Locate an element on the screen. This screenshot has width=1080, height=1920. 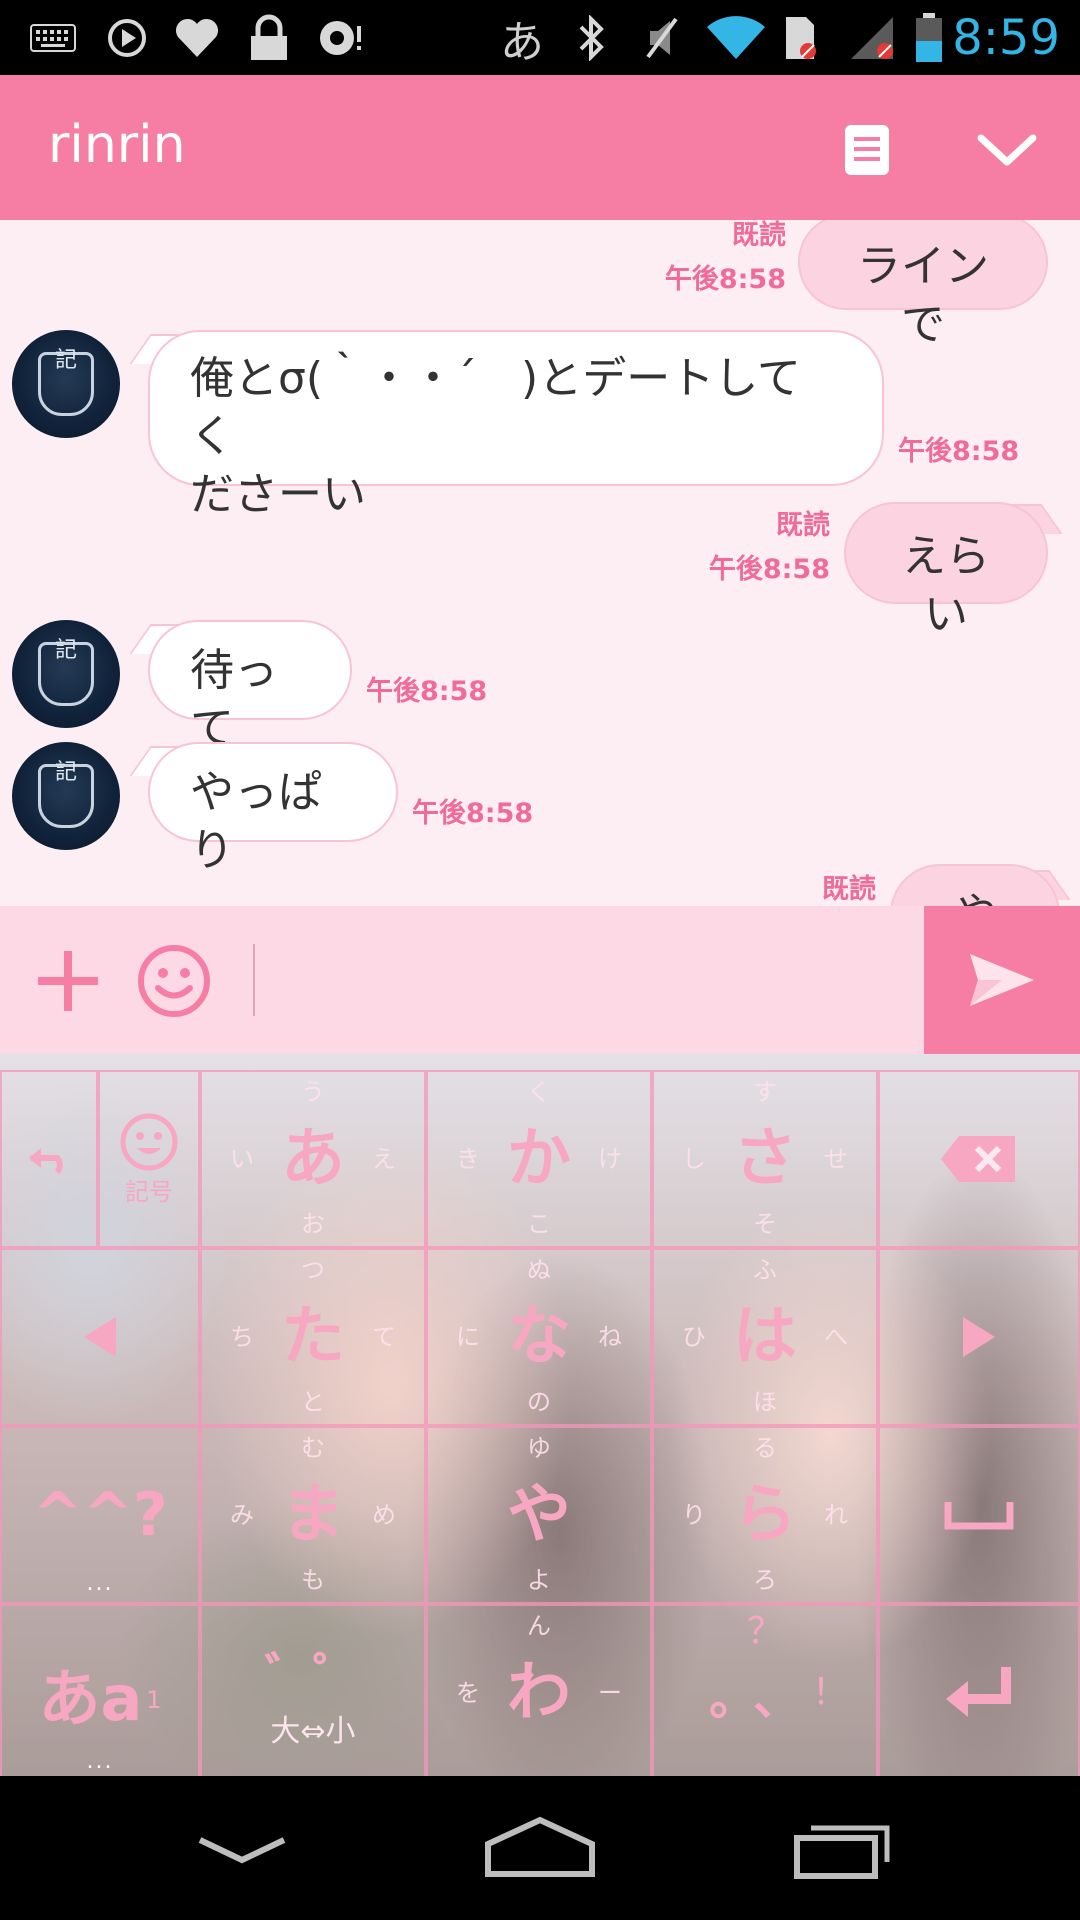
key-ta: た つ ち て と is located at coordinates (313, 1337).